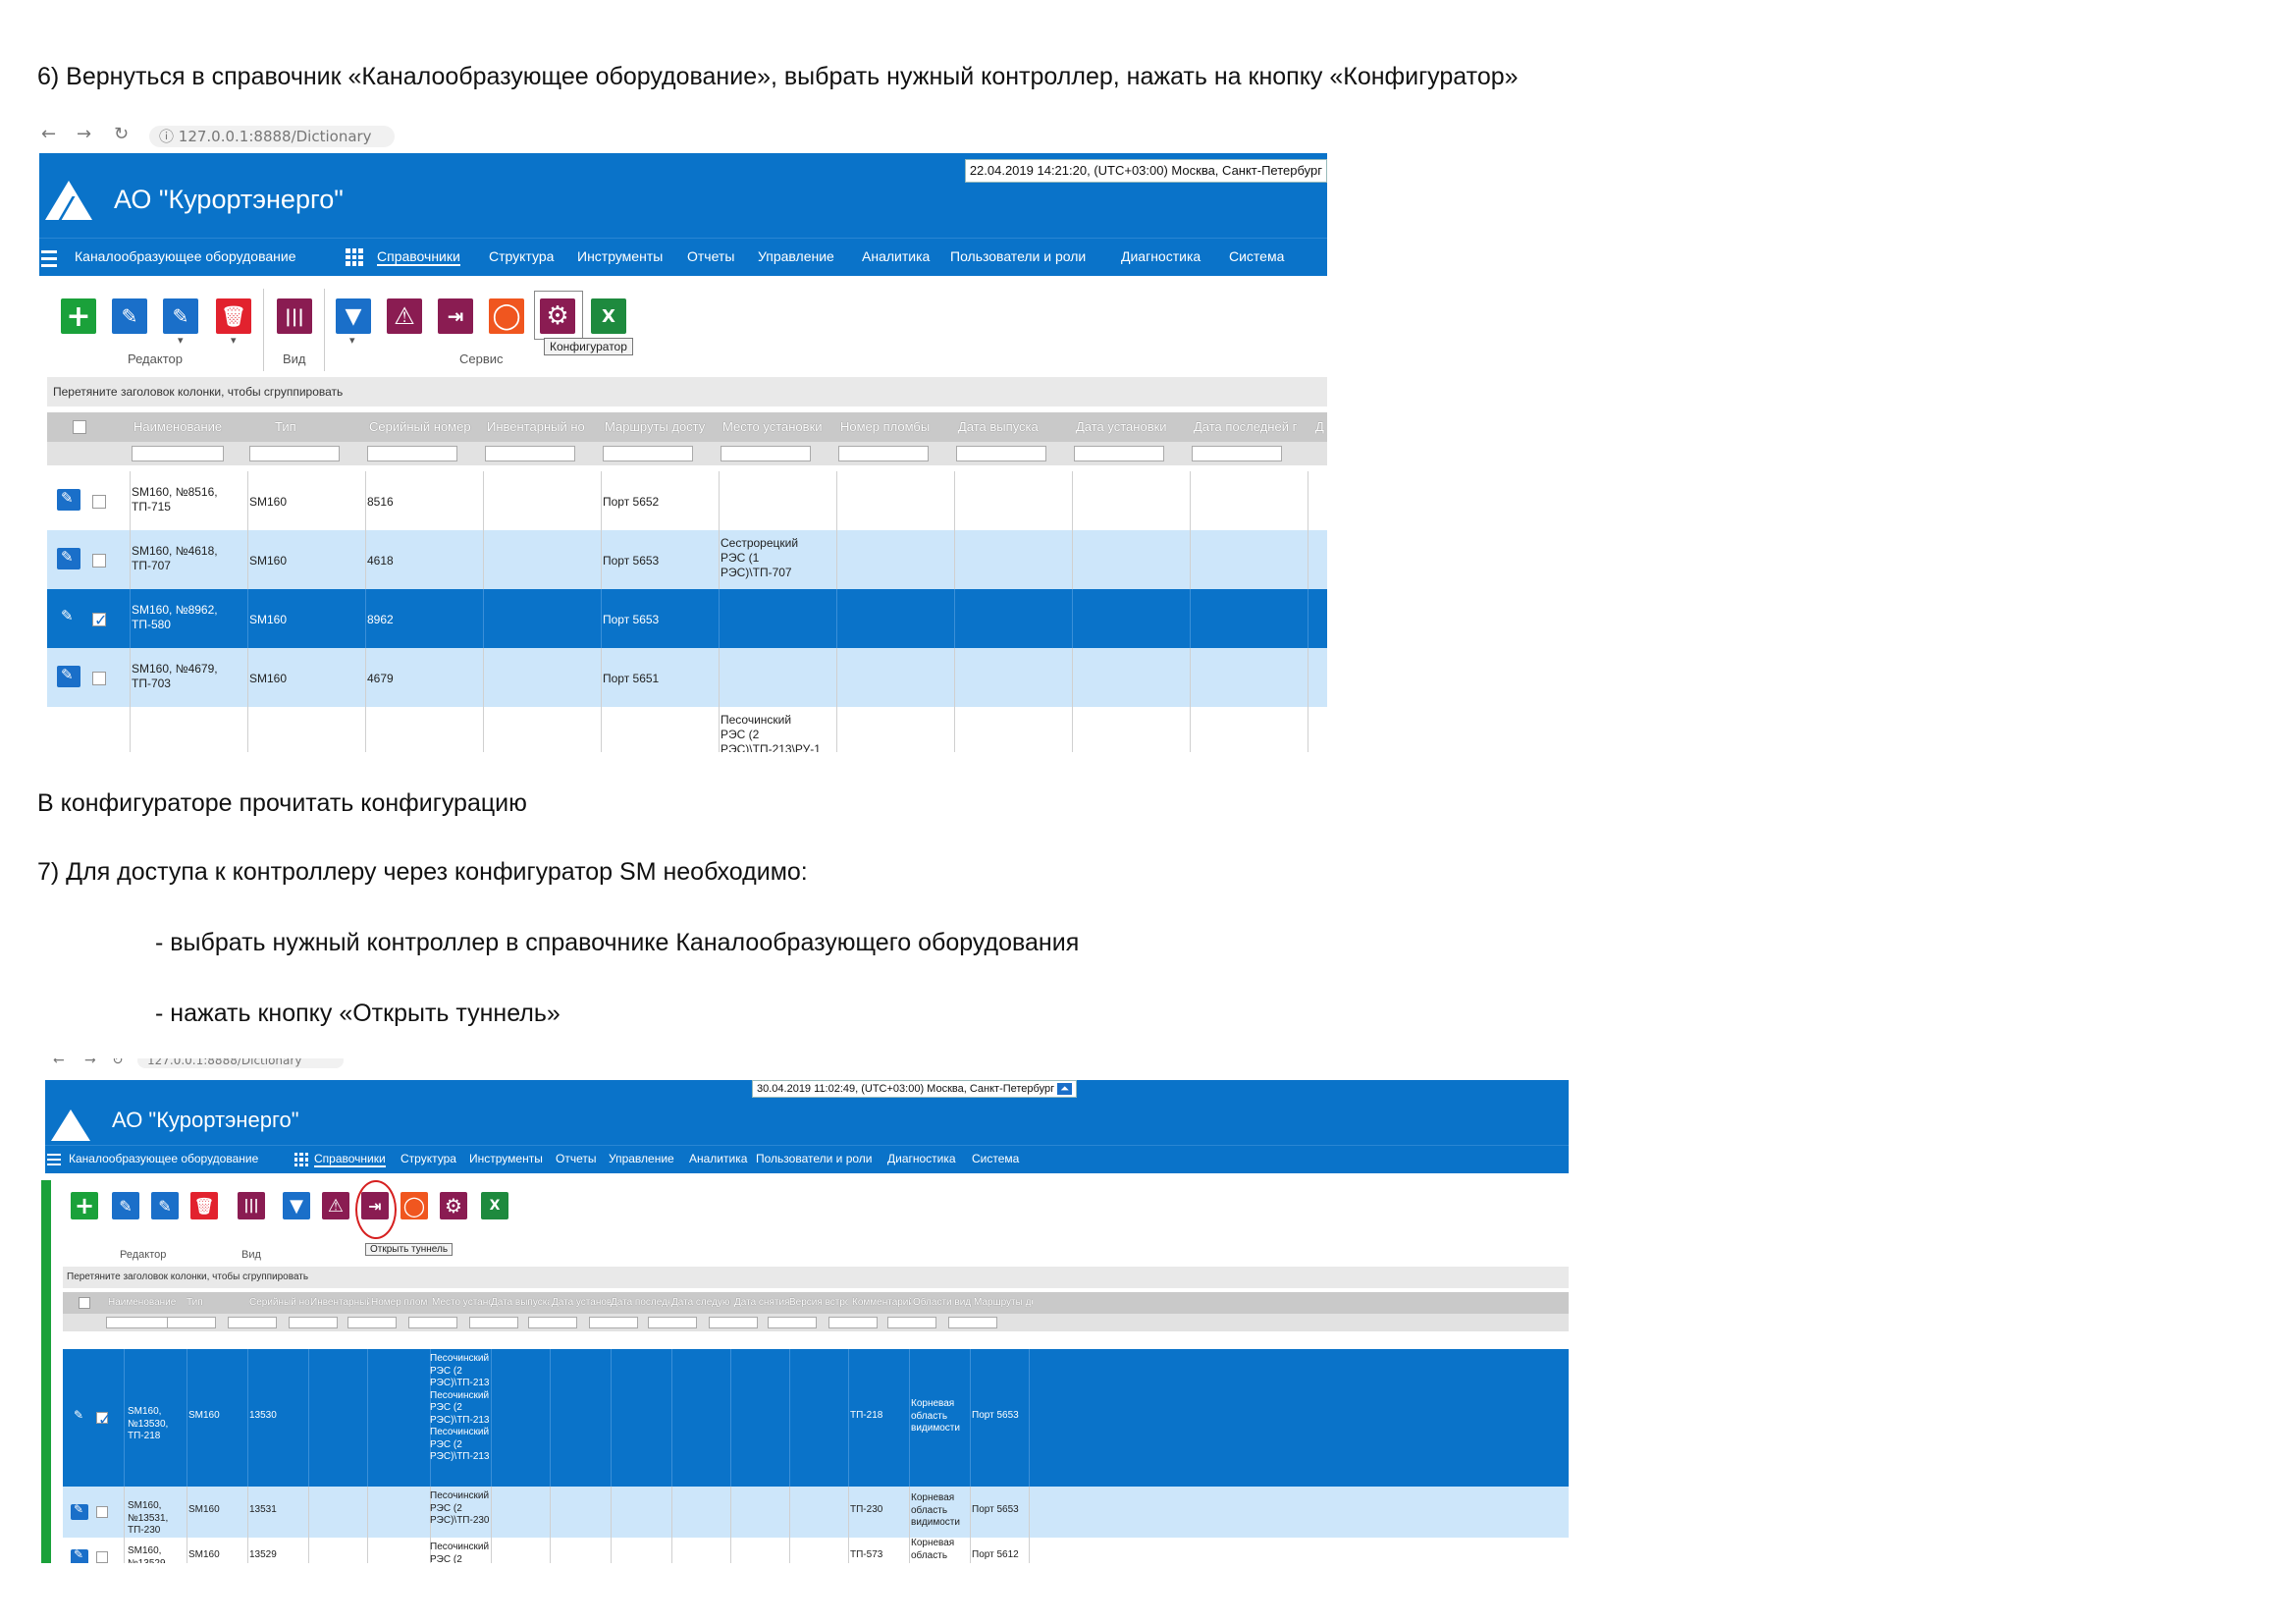  Describe the element at coordinates (672, 1322) in the screenshot. I see `filter-next-date` at that location.